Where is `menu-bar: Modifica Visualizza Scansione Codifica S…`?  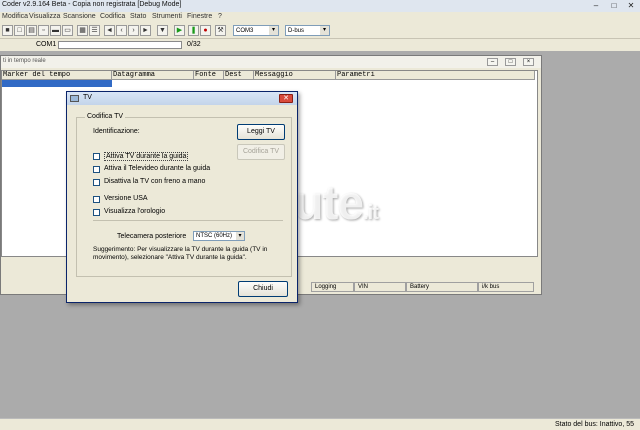
menu-bar: Modifica Visualizza Scansione Codifica S… is located at coordinates (320, 17).